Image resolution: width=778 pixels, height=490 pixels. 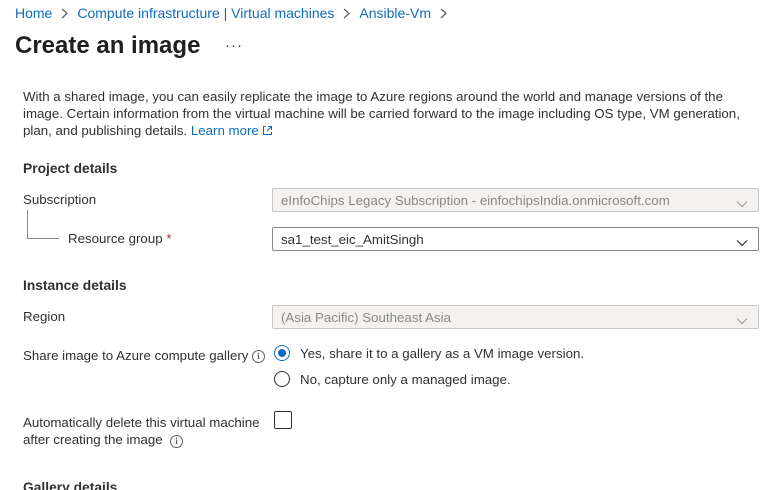 I want to click on breadcrumb-home: Home, so click(x=33, y=13).